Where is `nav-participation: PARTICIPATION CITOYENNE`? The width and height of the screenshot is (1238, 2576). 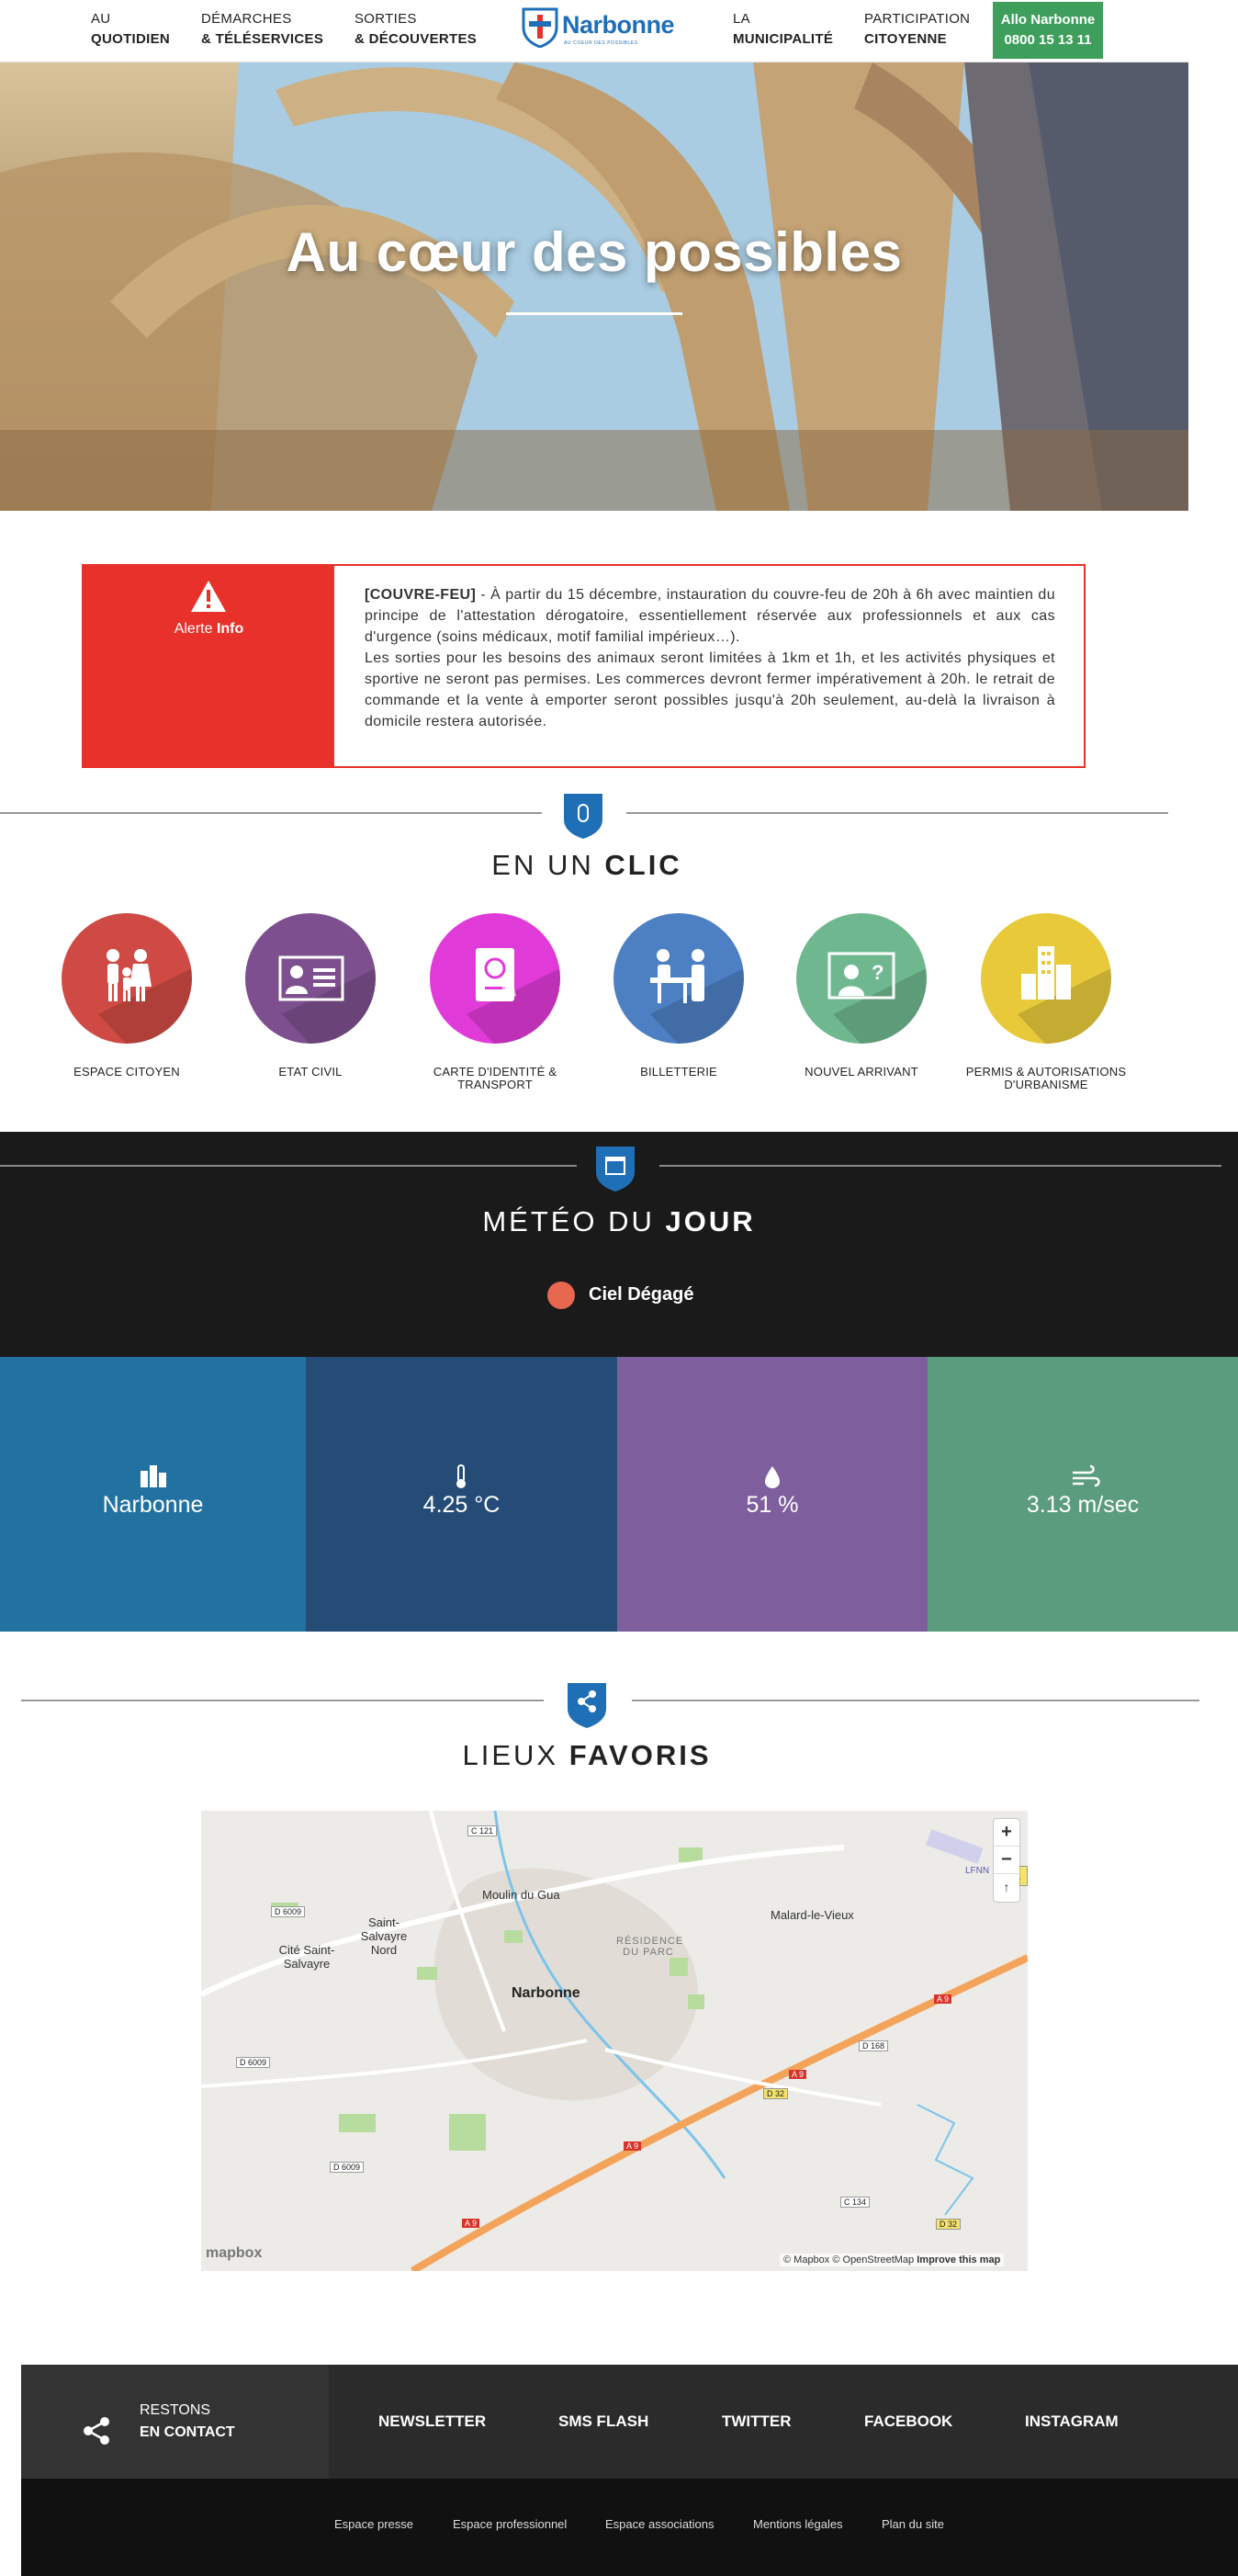 nav-participation: PARTICIPATION CITOYENNE is located at coordinates (917, 29).